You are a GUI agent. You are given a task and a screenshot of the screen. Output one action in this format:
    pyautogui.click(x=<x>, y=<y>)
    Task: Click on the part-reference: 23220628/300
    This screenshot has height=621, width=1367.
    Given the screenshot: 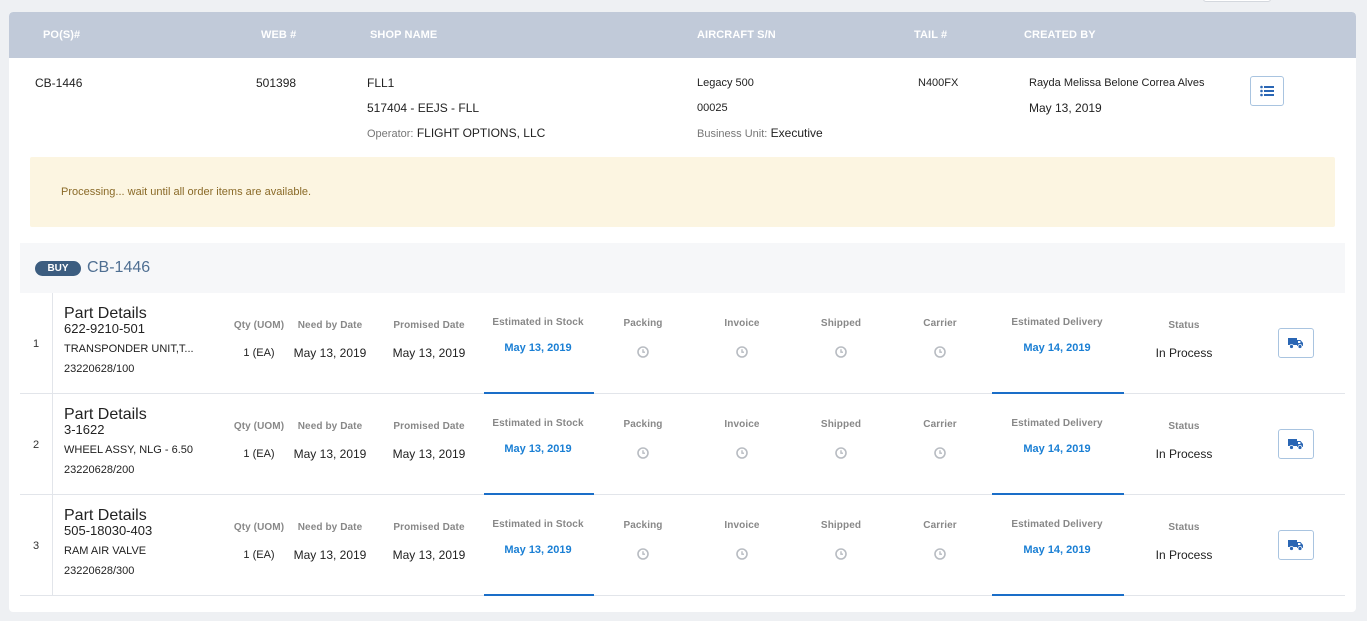 What is the action you would take?
    pyautogui.click(x=99, y=571)
    